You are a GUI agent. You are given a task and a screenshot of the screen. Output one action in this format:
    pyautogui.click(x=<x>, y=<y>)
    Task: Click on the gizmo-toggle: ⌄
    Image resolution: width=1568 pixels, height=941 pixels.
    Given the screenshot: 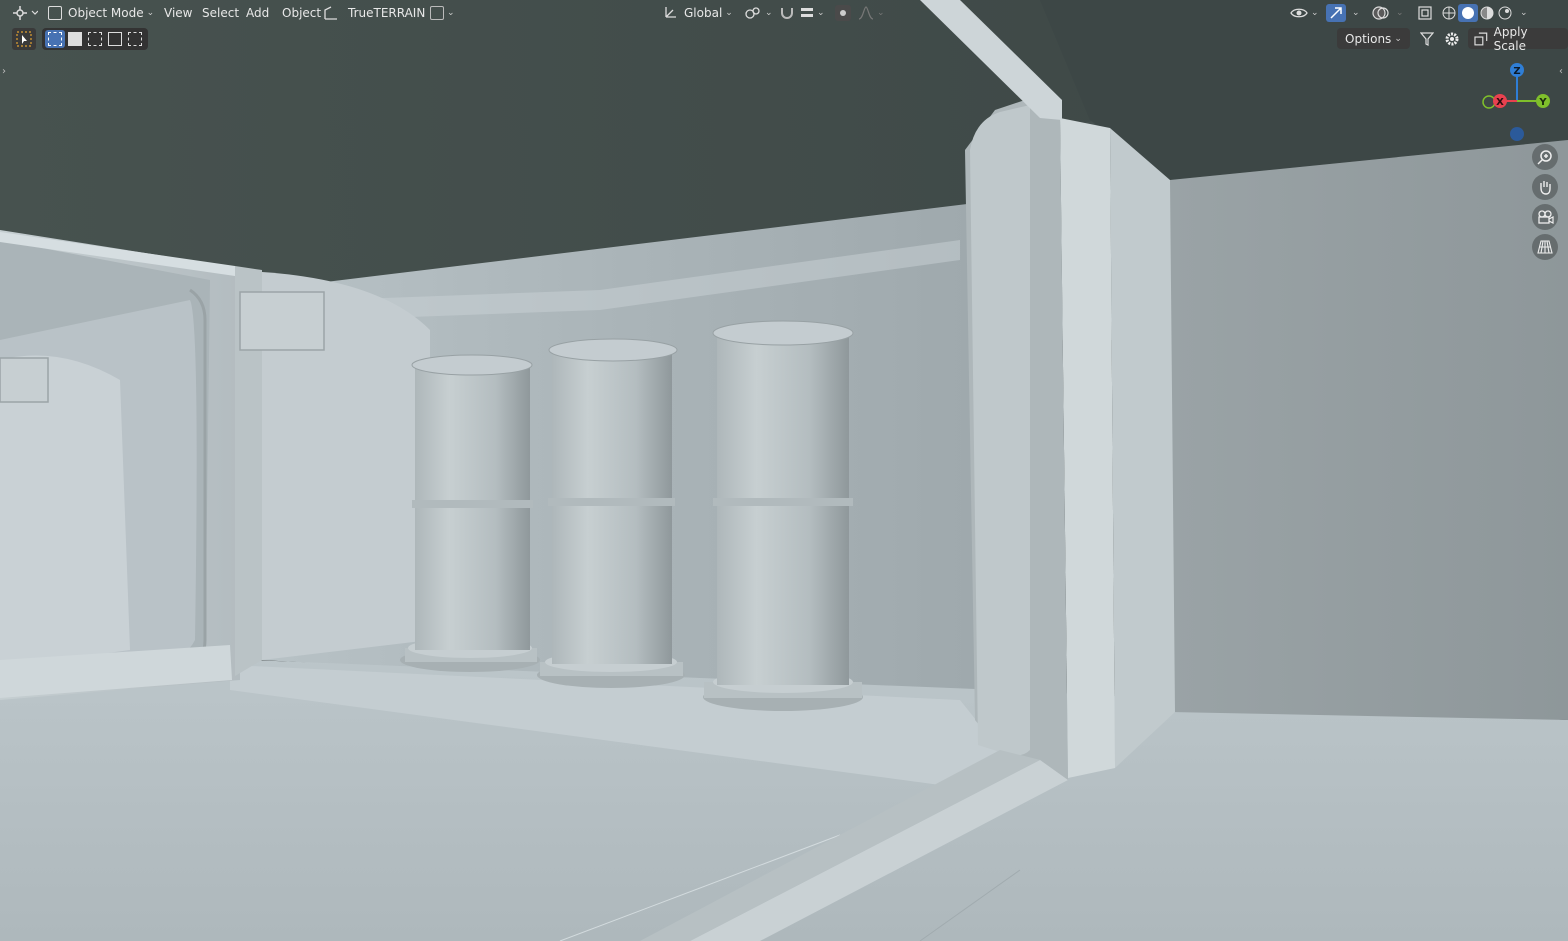 What is the action you would take?
    pyautogui.click(x=1343, y=13)
    